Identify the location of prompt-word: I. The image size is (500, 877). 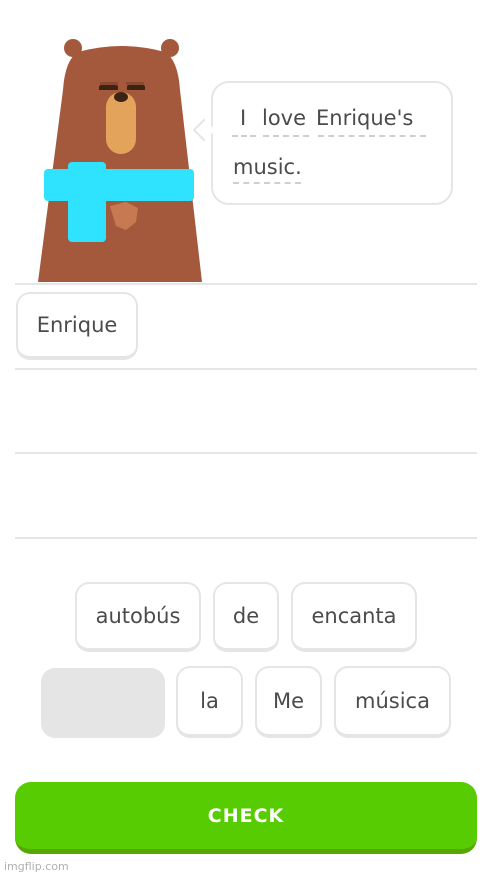
(243, 118).